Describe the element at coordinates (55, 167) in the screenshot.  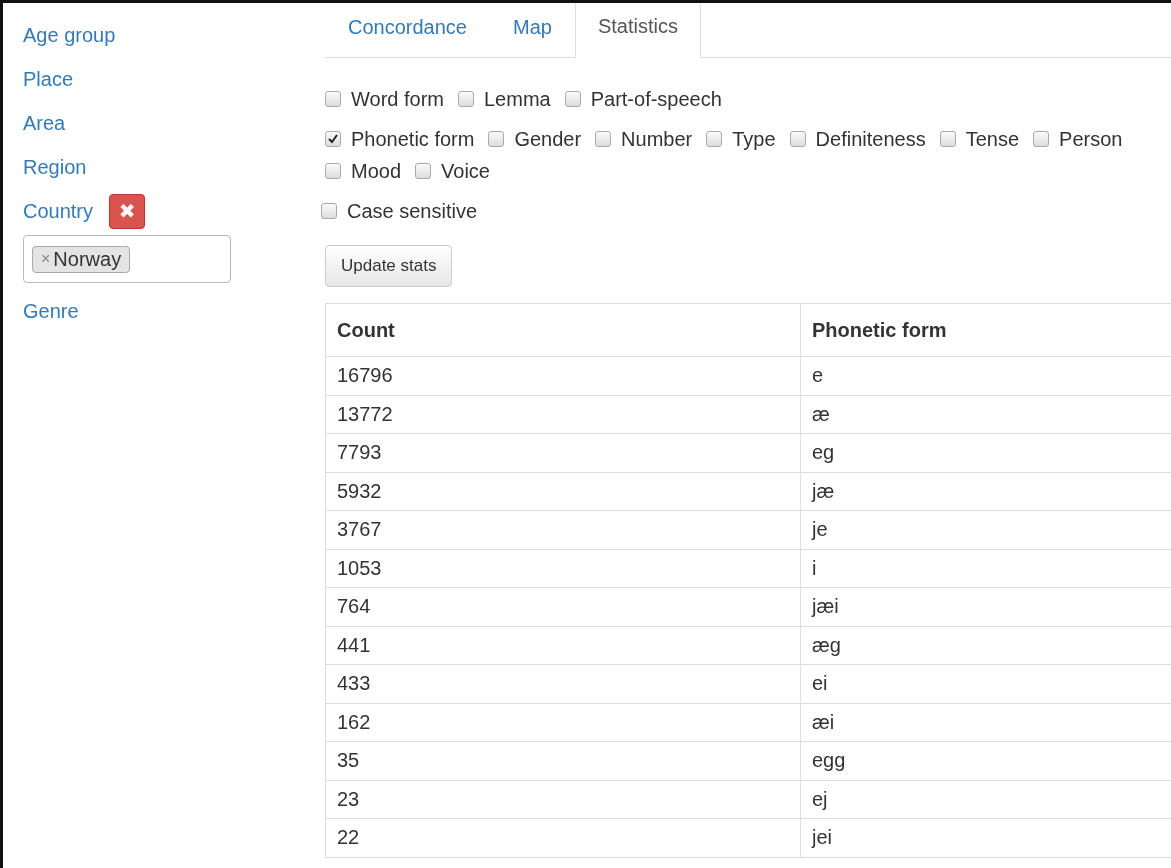
I see `filter-link: Region` at that location.